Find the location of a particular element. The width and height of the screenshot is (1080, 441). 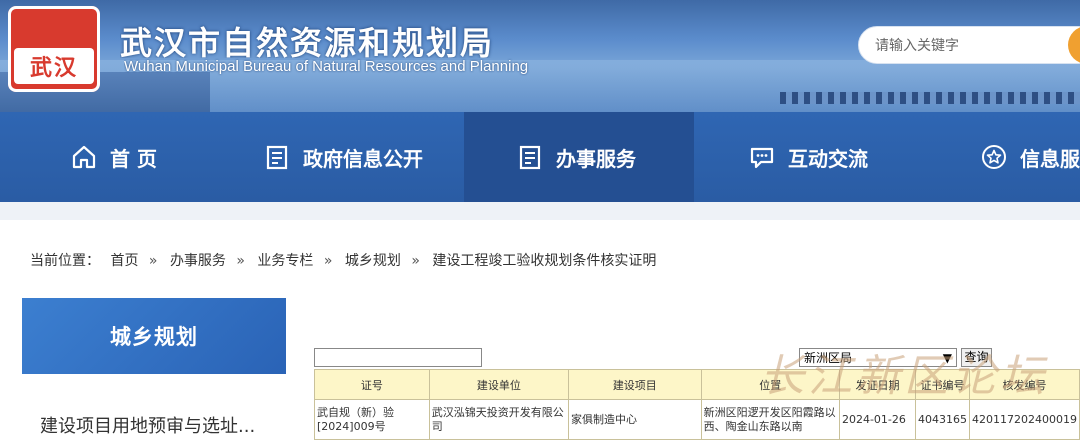

column-header: 证书编号 is located at coordinates (942, 384).